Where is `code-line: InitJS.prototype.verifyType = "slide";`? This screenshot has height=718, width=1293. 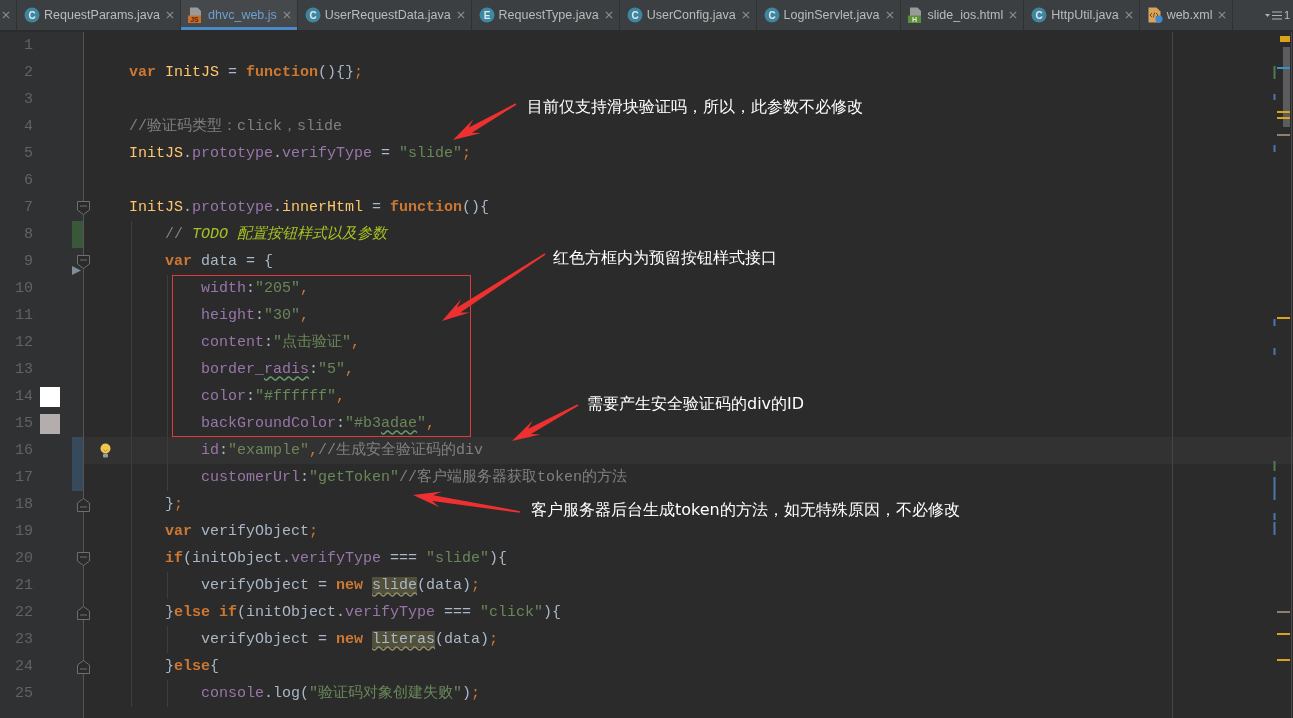 code-line: InitJS.prototype.verifyType = "slide"; is located at coordinates (300, 153).